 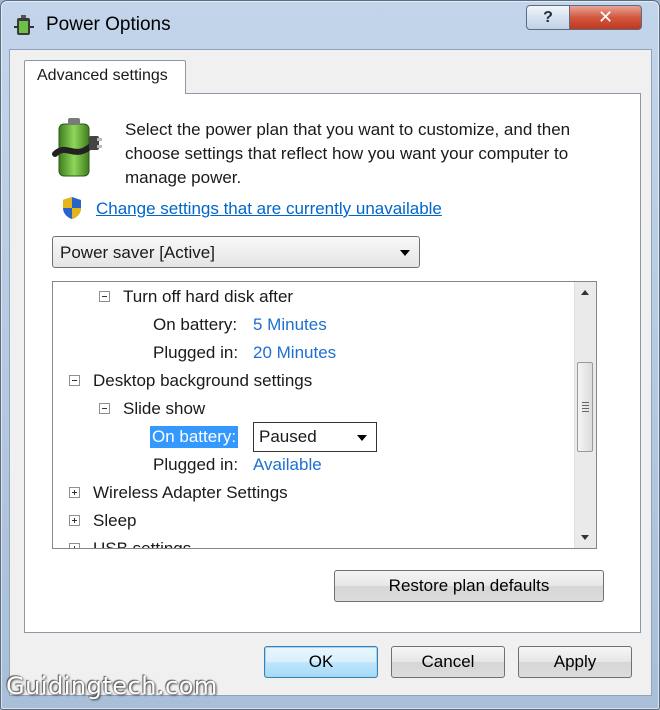 What do you see at coordinates (287, 465) in the screenshot?
I see `setting-value-link: Available` at bounding box center [287, 465].